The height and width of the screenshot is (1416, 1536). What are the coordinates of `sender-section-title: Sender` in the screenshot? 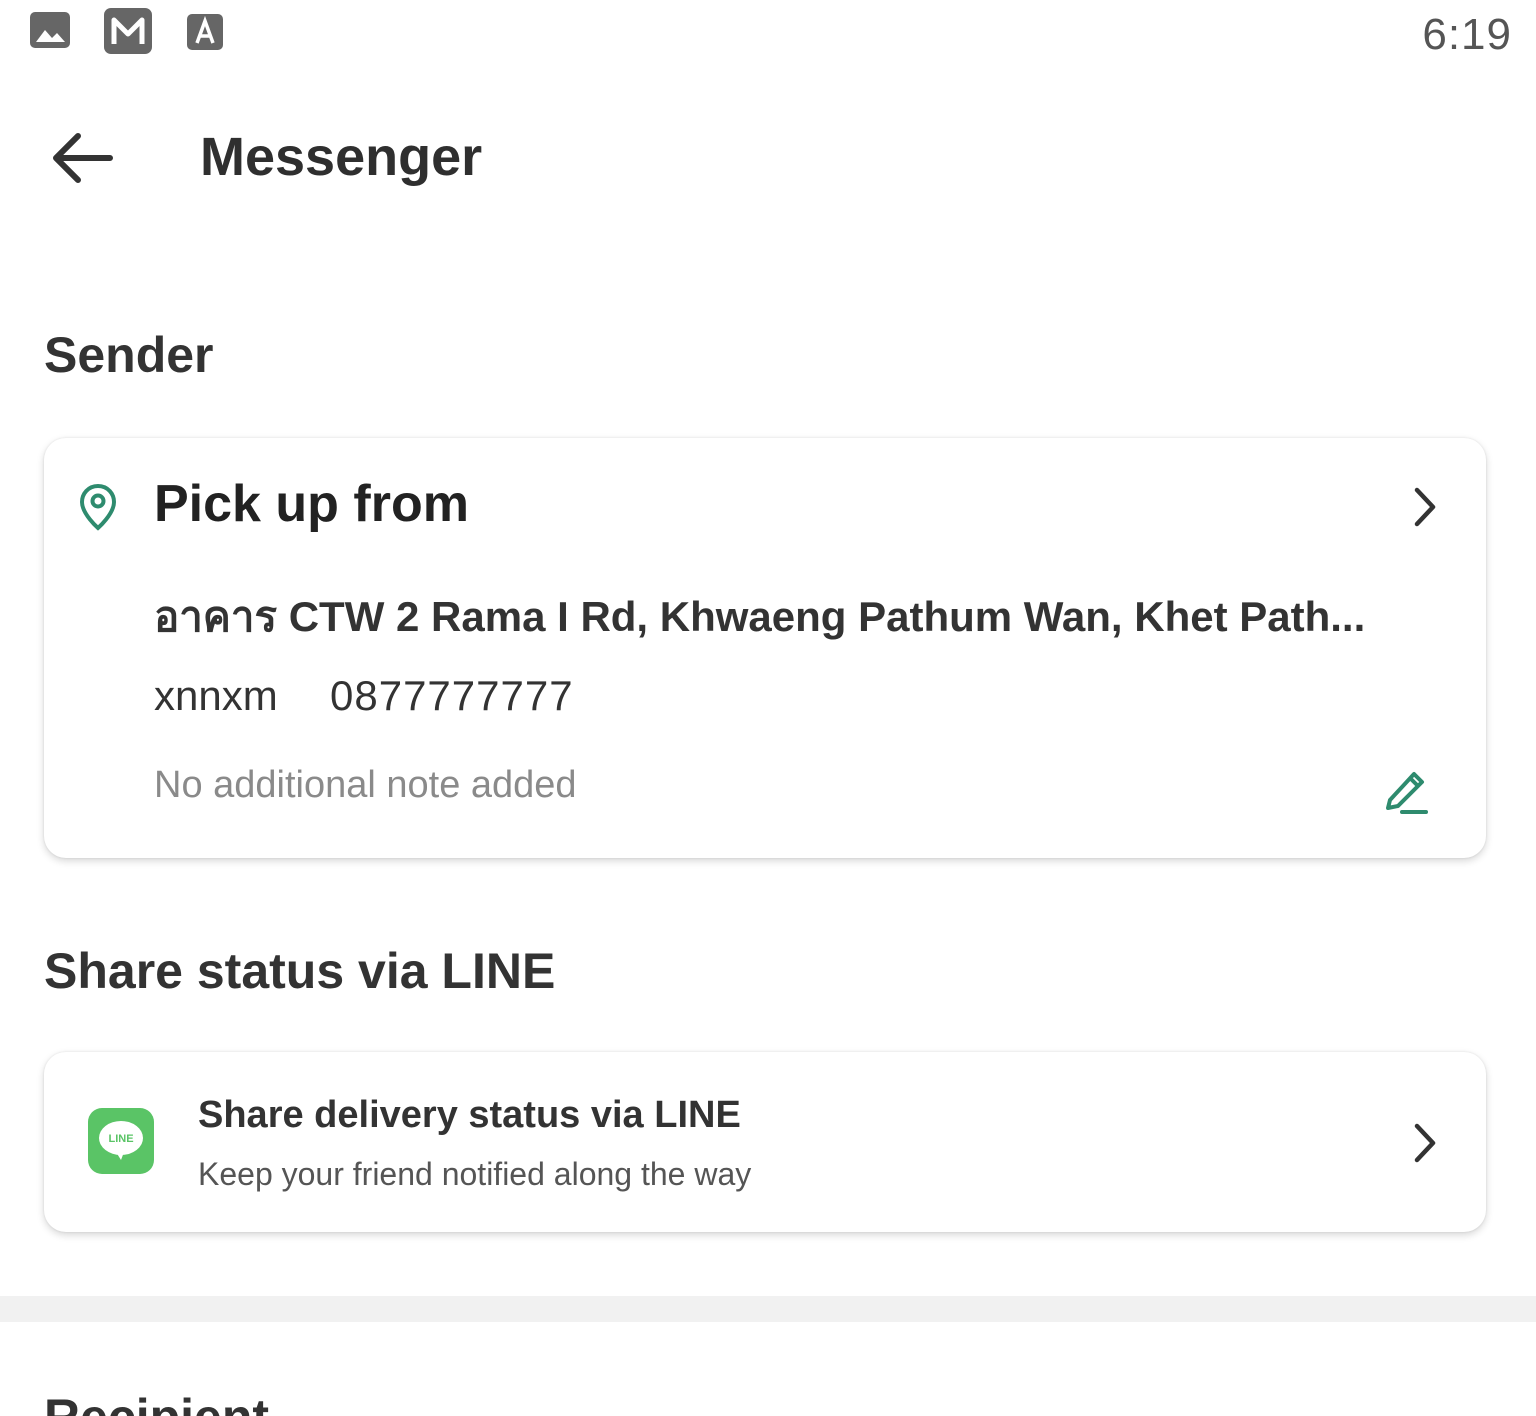 It's located at (129, 355).